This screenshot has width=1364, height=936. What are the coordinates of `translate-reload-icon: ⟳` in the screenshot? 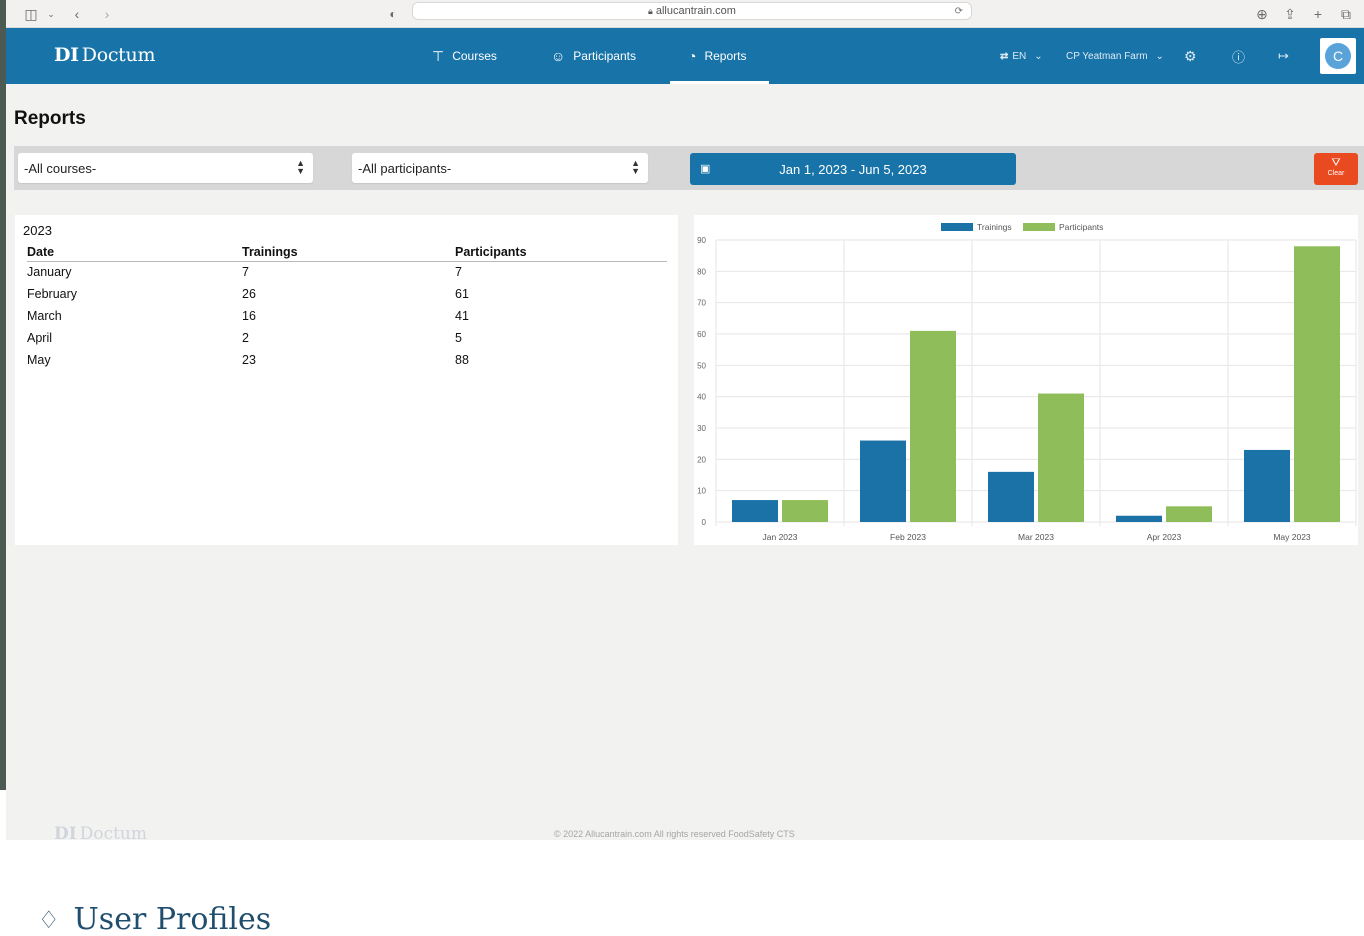 It's located at (959, 12).